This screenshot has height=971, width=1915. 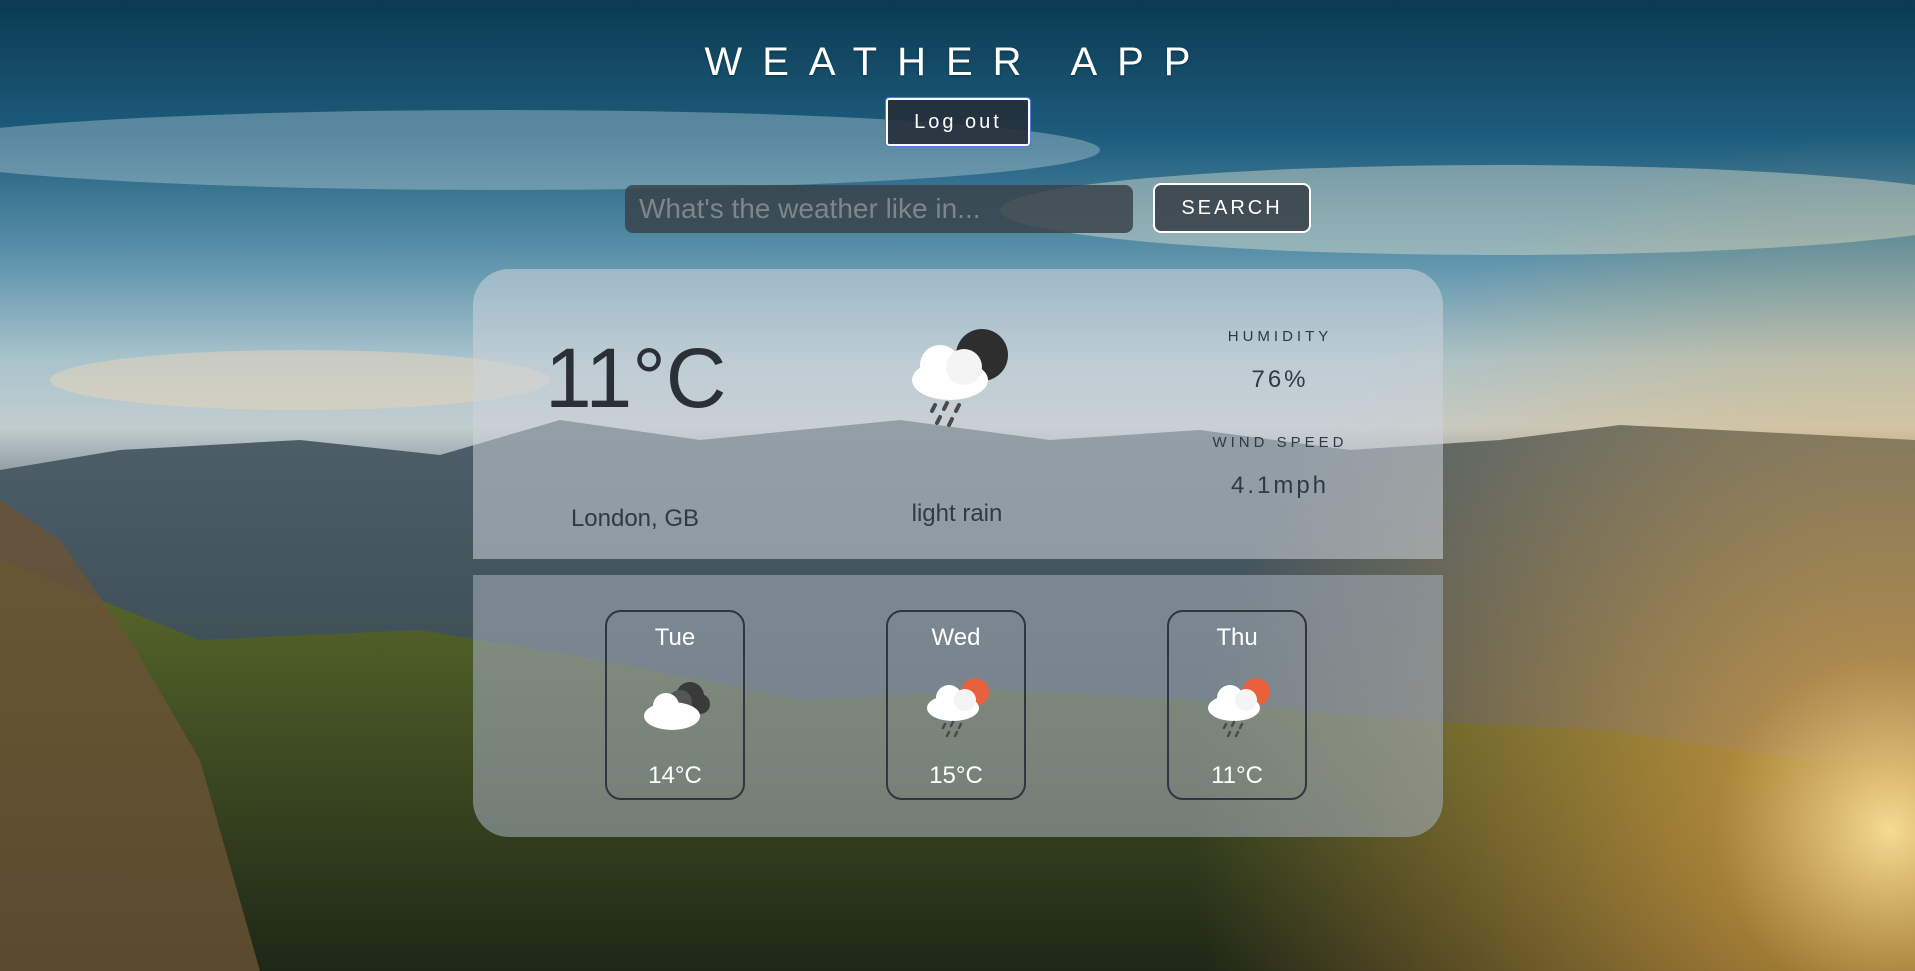 I want to click on forecast-temp: 15°C, so click(x=956, y=775).